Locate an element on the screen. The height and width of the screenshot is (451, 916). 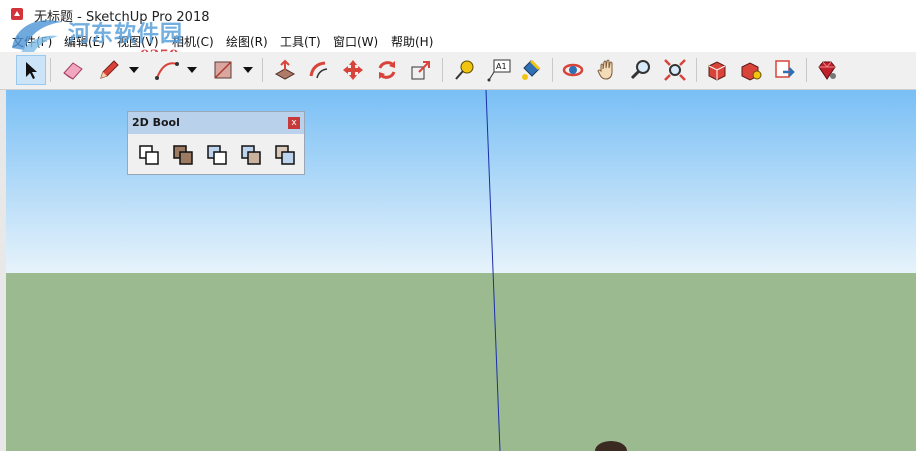
select-tool-button is located at coordinates (31, 70).